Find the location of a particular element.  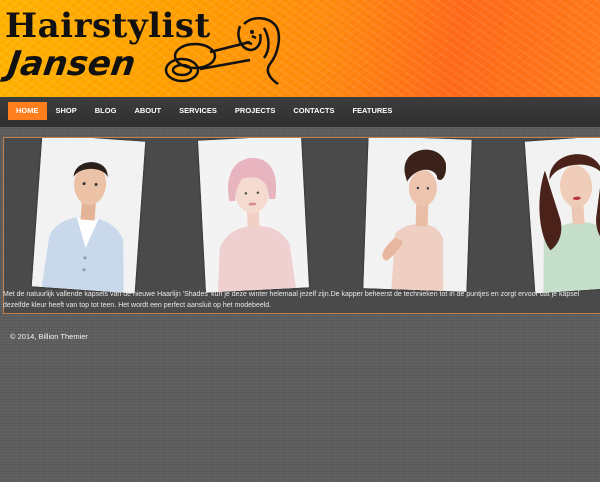

slider-photo-man is located at coordinates (88, 216).